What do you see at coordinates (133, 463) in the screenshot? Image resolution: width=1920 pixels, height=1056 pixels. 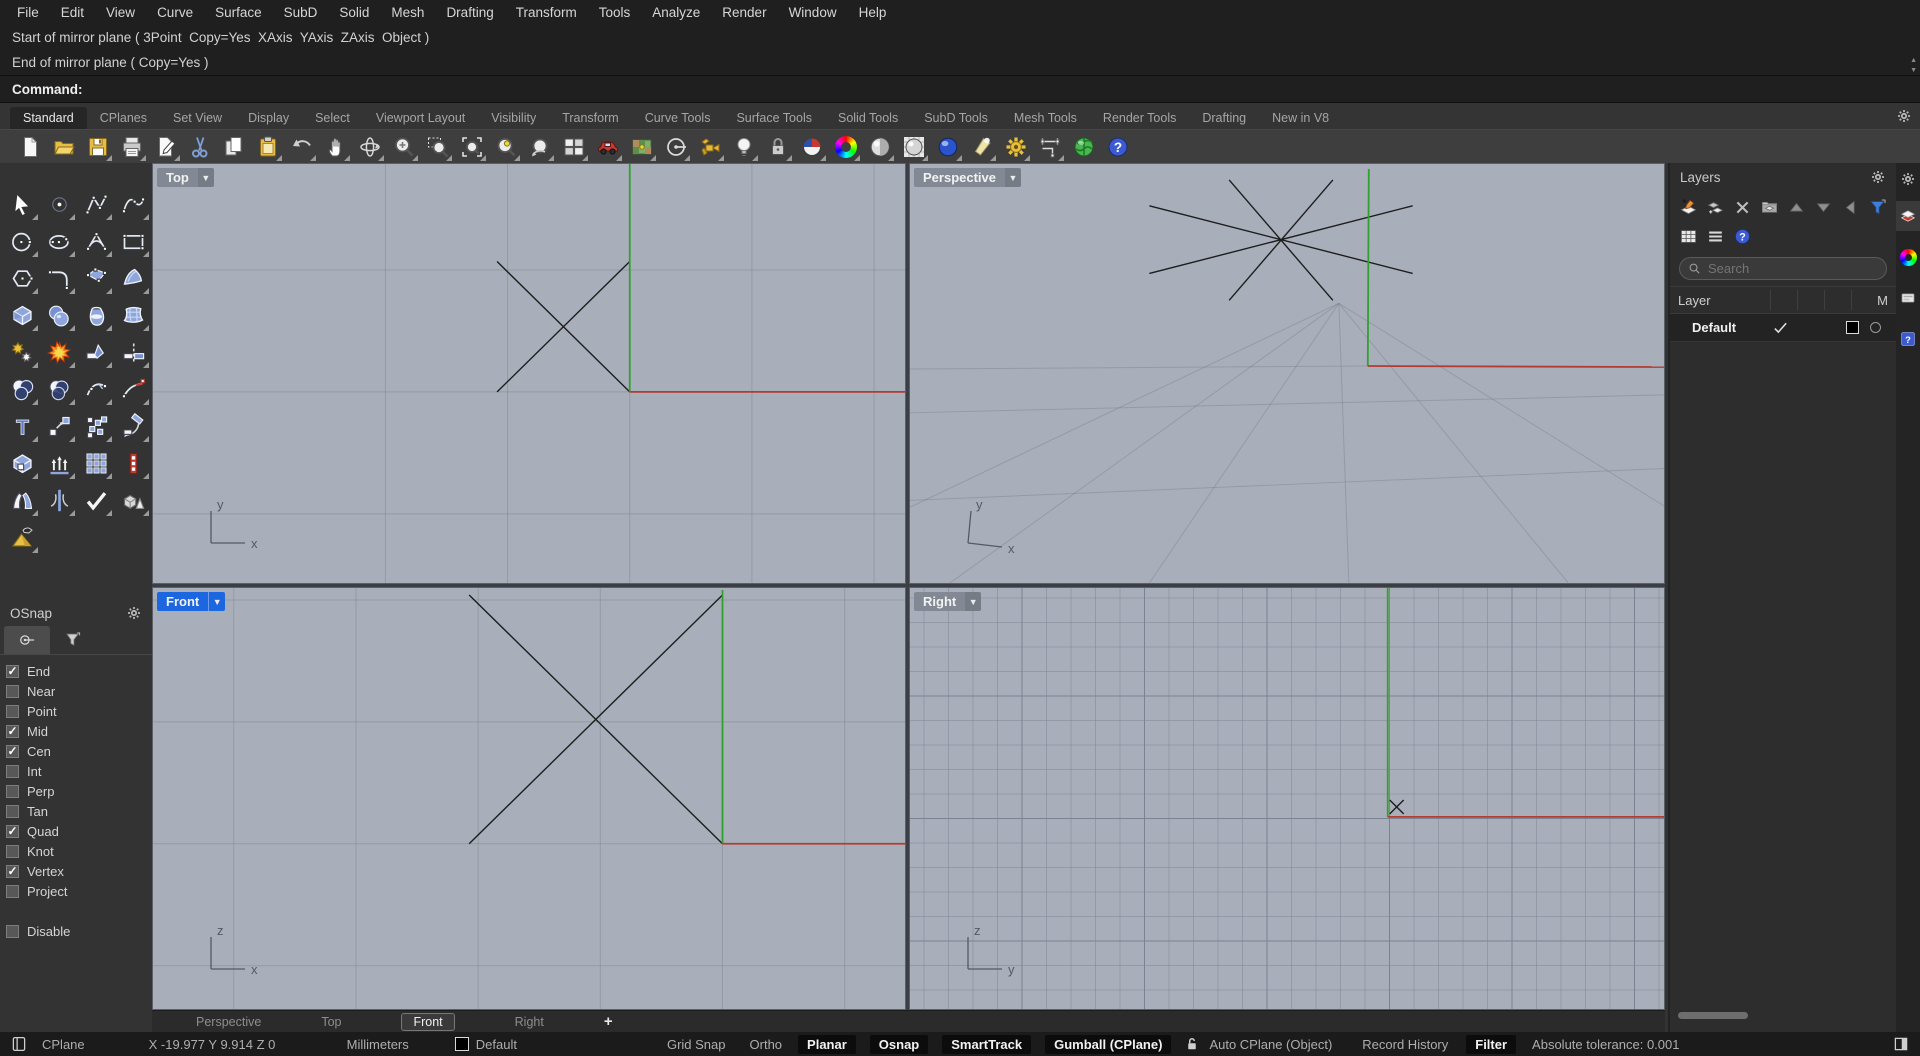 I see `sidebar-array-linear-button` at bounding box center [133, 463].